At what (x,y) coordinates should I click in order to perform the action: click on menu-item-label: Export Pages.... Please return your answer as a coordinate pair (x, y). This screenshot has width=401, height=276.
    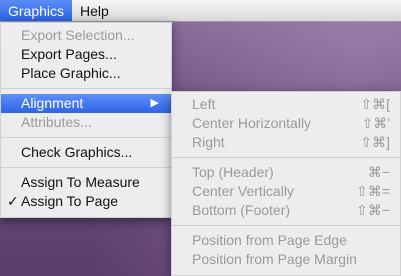
    Looking at the image, I should click on (69, 54).